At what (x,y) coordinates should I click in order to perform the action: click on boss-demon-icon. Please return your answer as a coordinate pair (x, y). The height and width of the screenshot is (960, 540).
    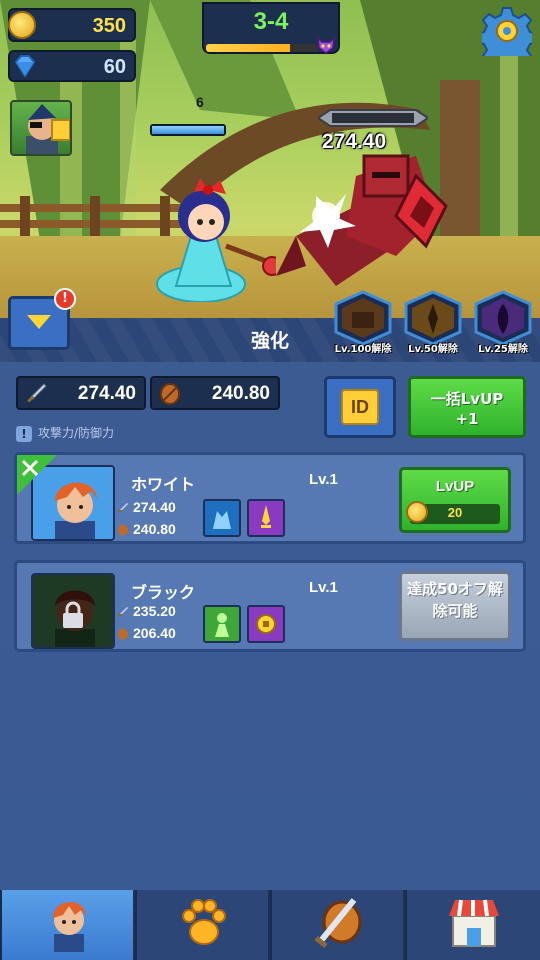
    Looking at the image, I should click on (326, 45).